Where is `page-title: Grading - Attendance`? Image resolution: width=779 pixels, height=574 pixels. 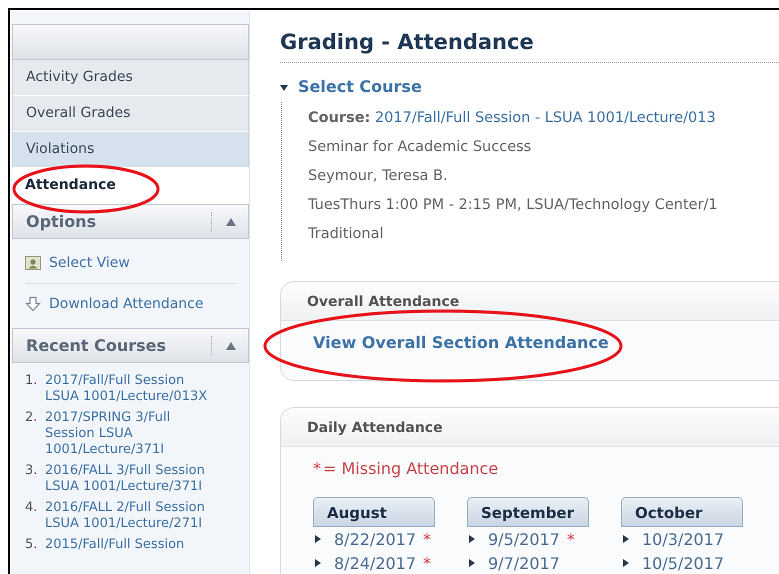
page-title: Grading - Attendance is located at coordinates (529, 46).